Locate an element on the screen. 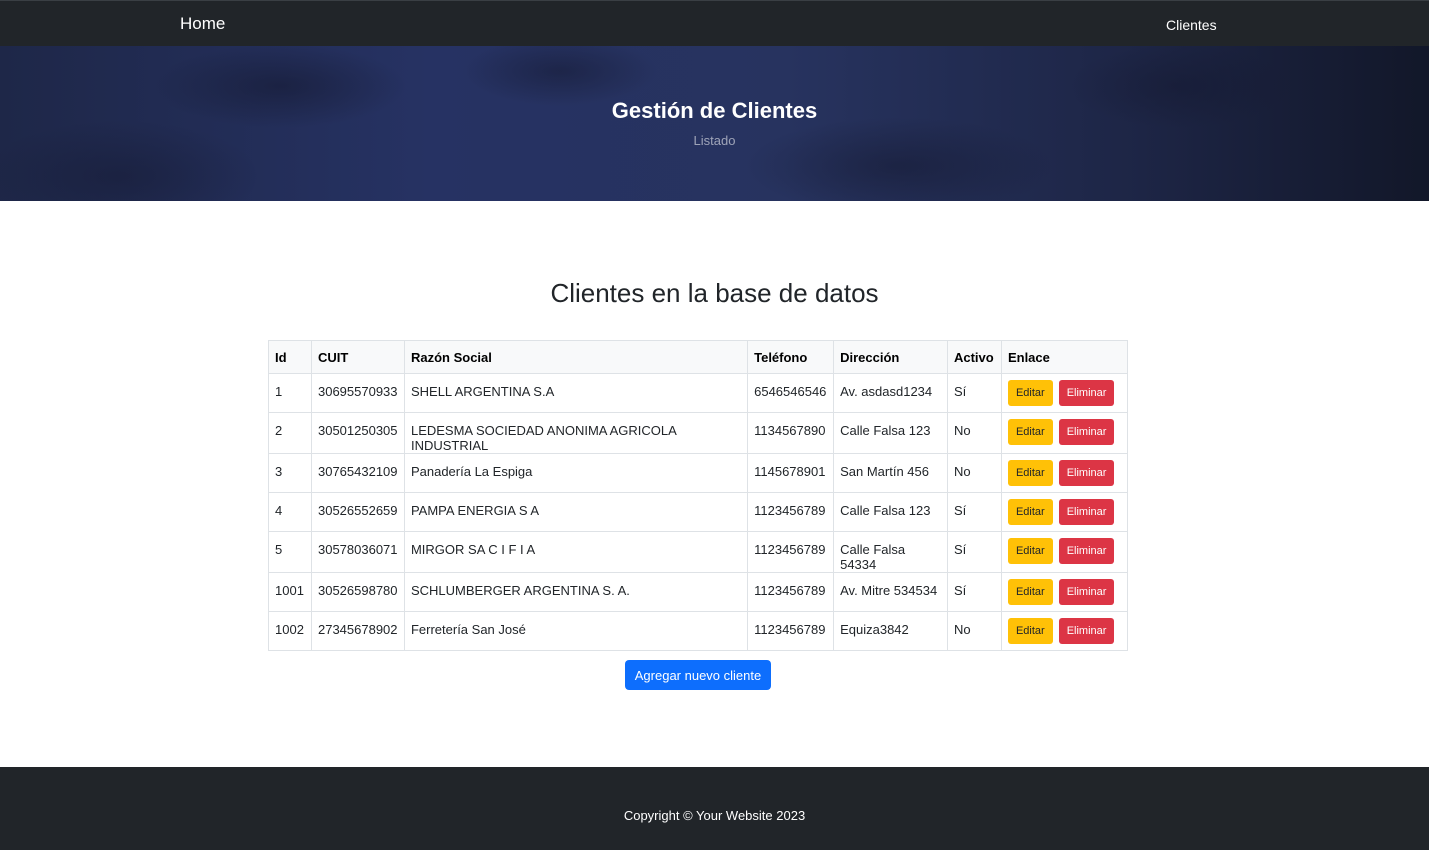  cell-id: 2 is located at coordinates (290, 433).